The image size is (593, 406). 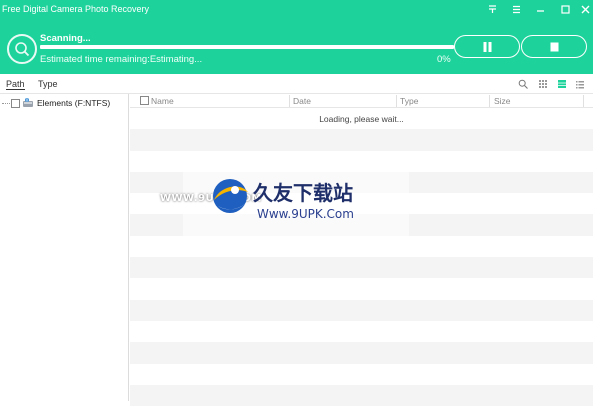 I want to click on tab-type: Type, so click(x=48, y=84).